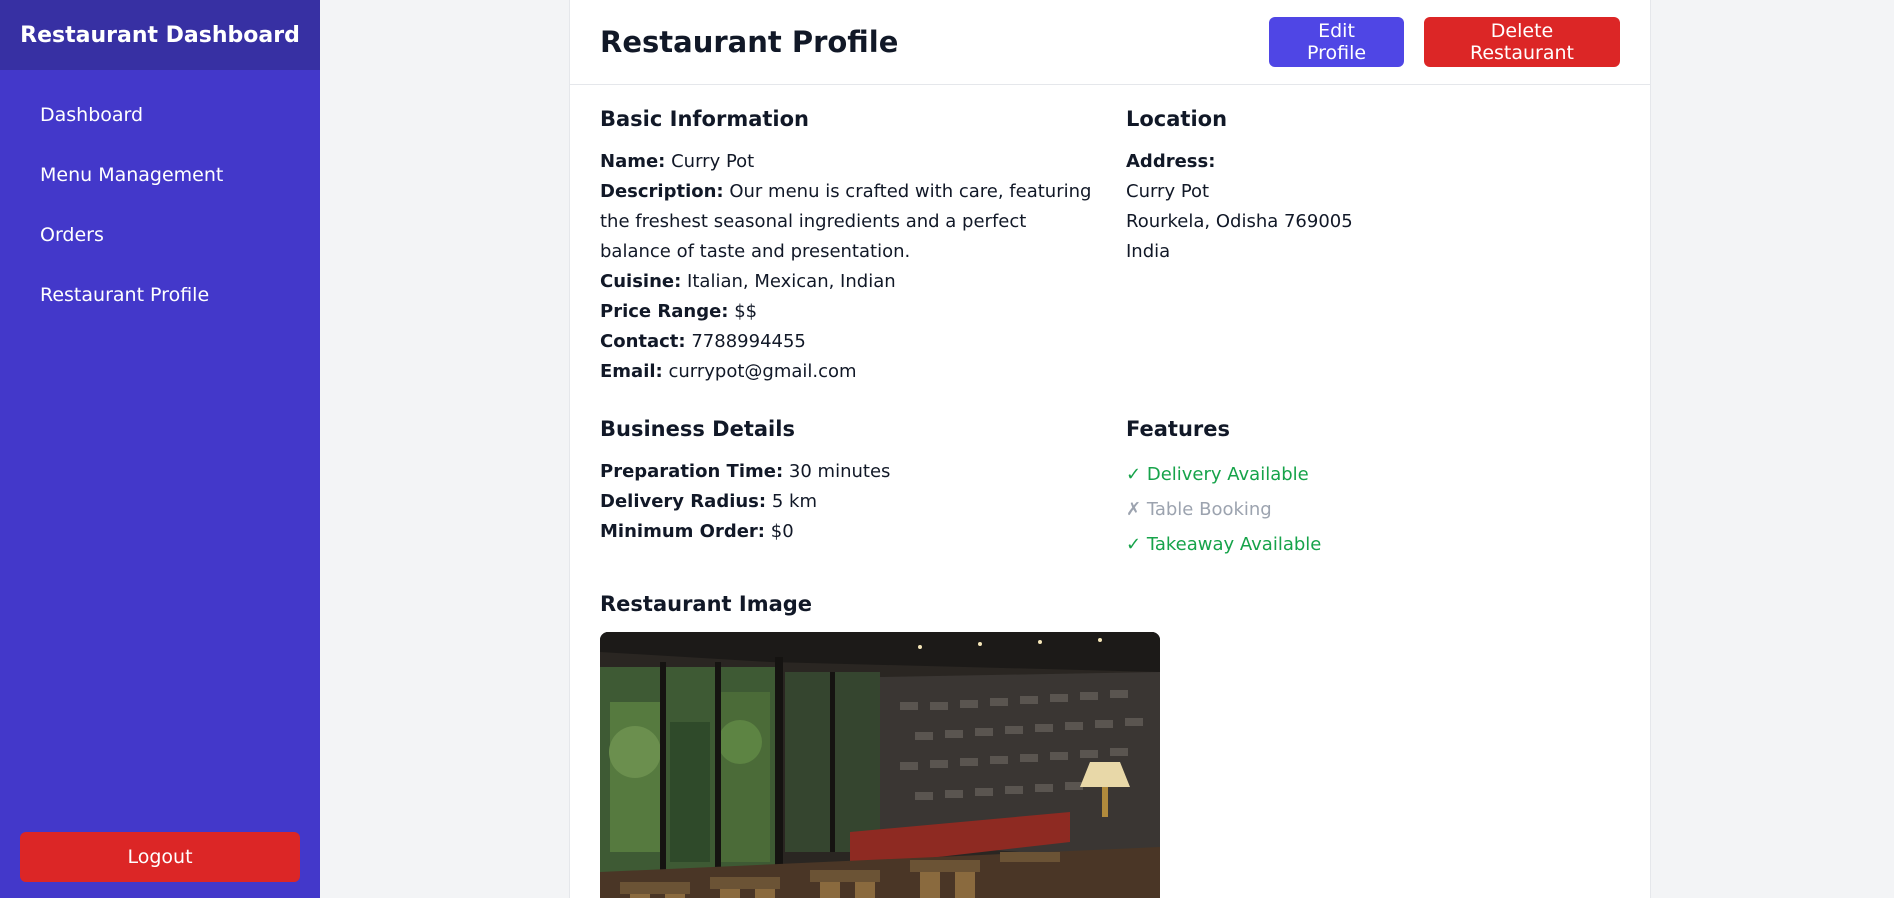 The height and width of the screenshot is (898, 1894). I want to click on logout-button: Logout, so click(160, 857).